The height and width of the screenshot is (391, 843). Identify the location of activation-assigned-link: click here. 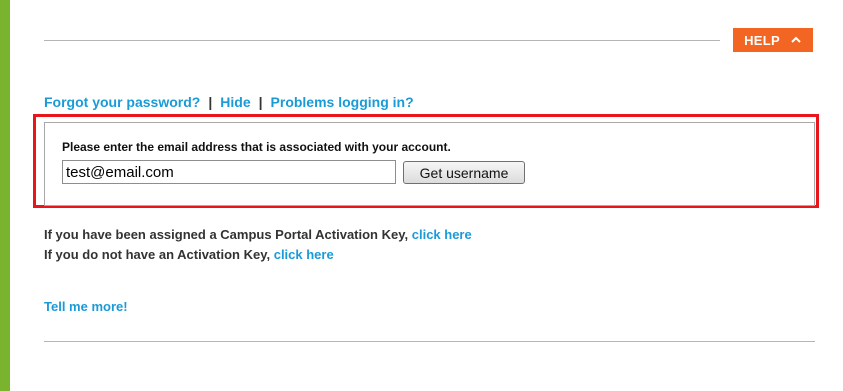
(442, 234).